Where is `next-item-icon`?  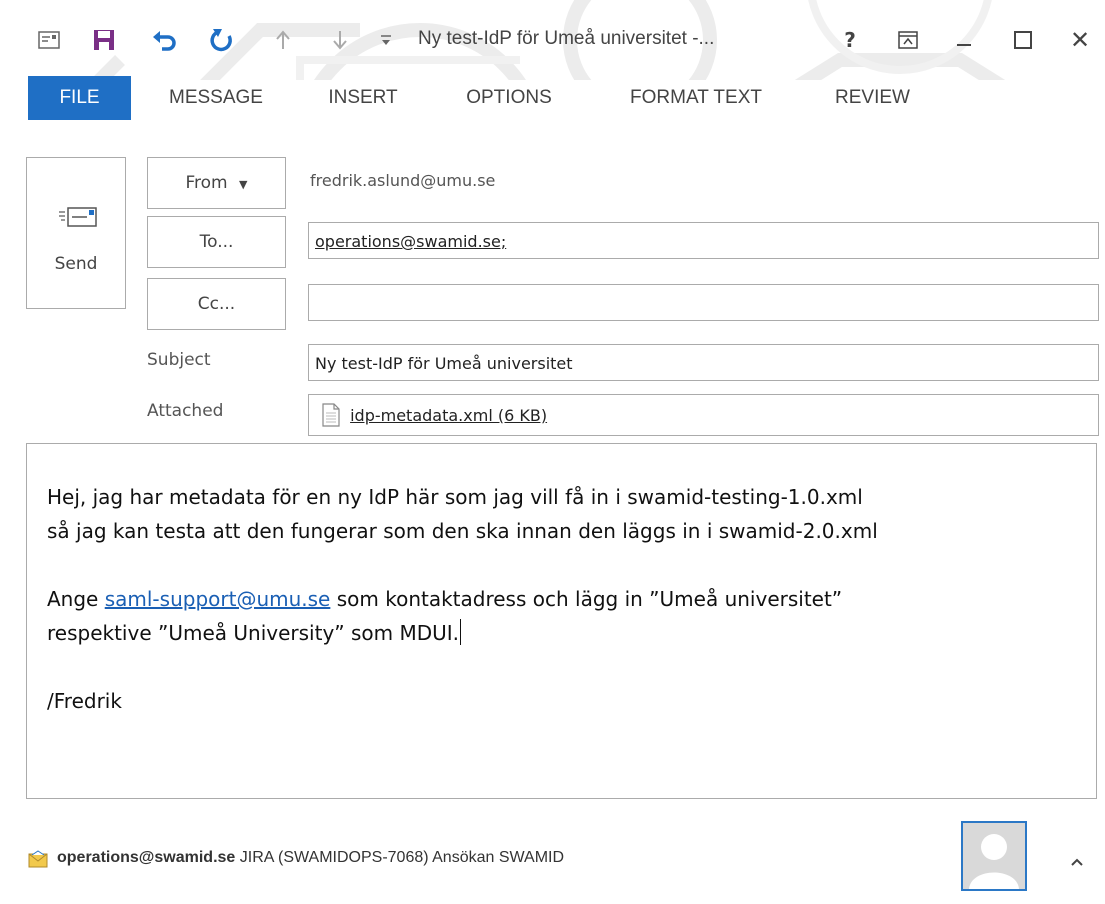
next-item-icon is located at coordinates (340, 40).